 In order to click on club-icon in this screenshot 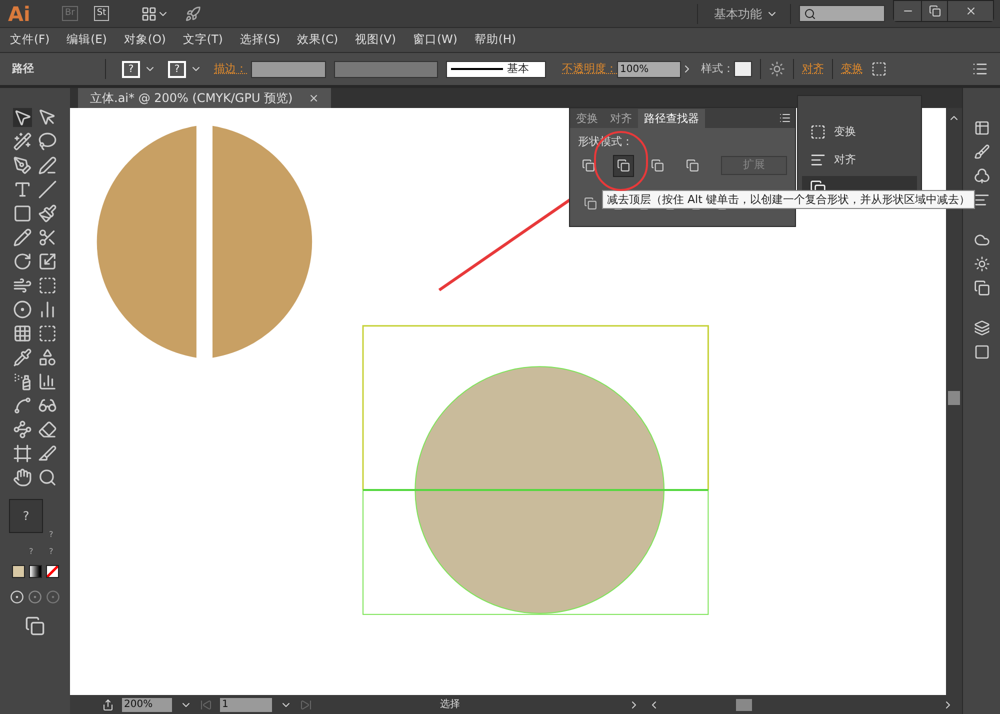, I will do `click(982, 176)`.